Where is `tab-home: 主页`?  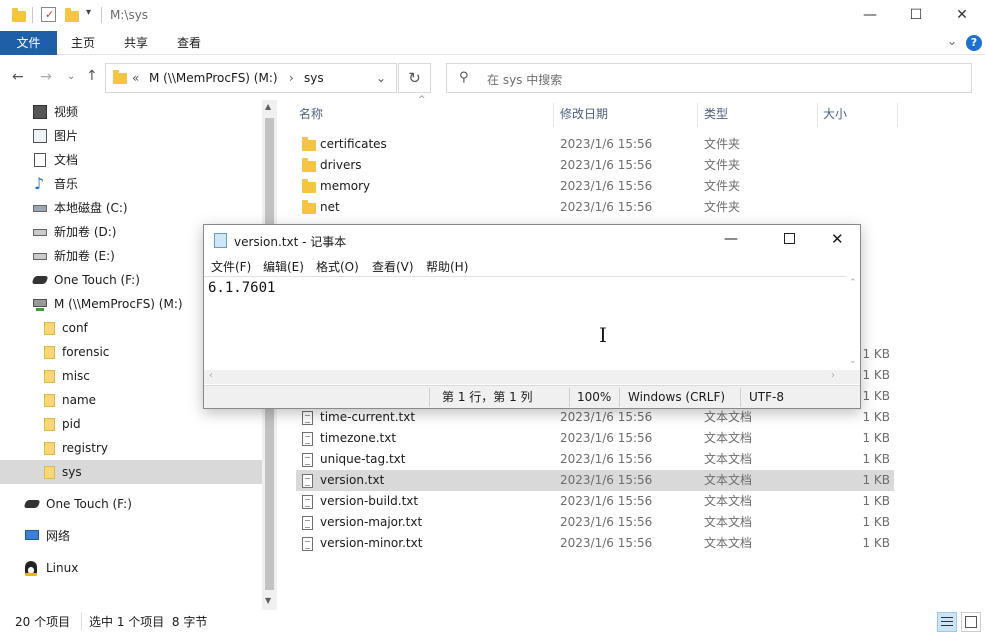 tab-home: 主页 is located at coordinates (83, 43).